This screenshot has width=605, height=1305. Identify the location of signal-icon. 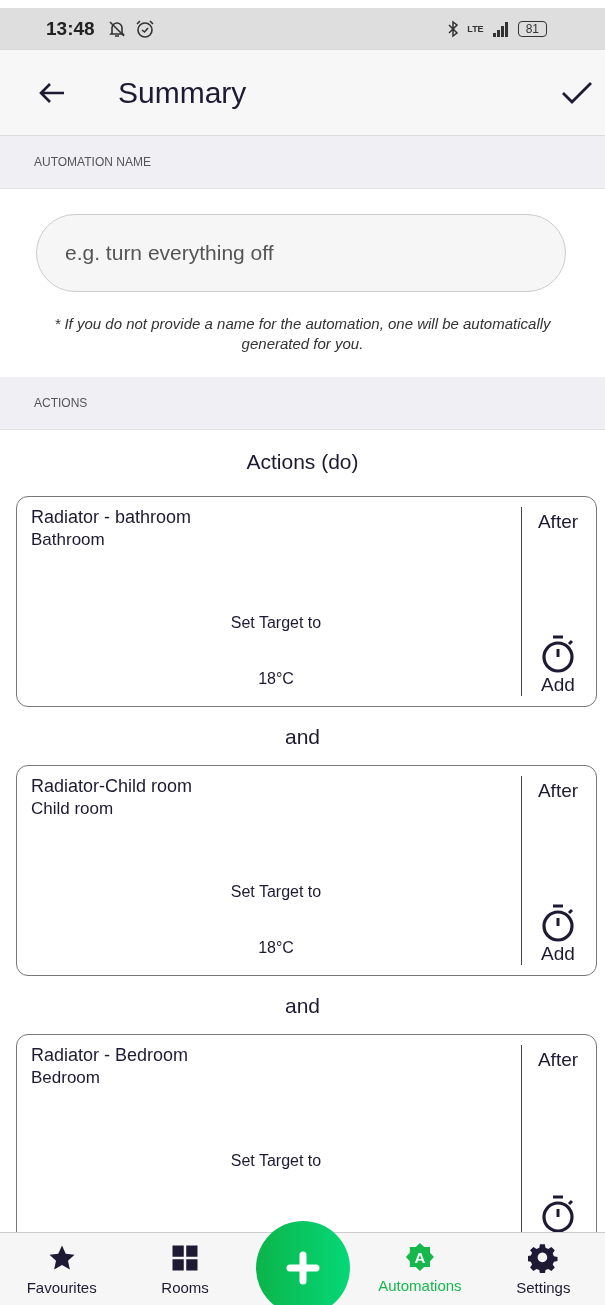
(500, 29).